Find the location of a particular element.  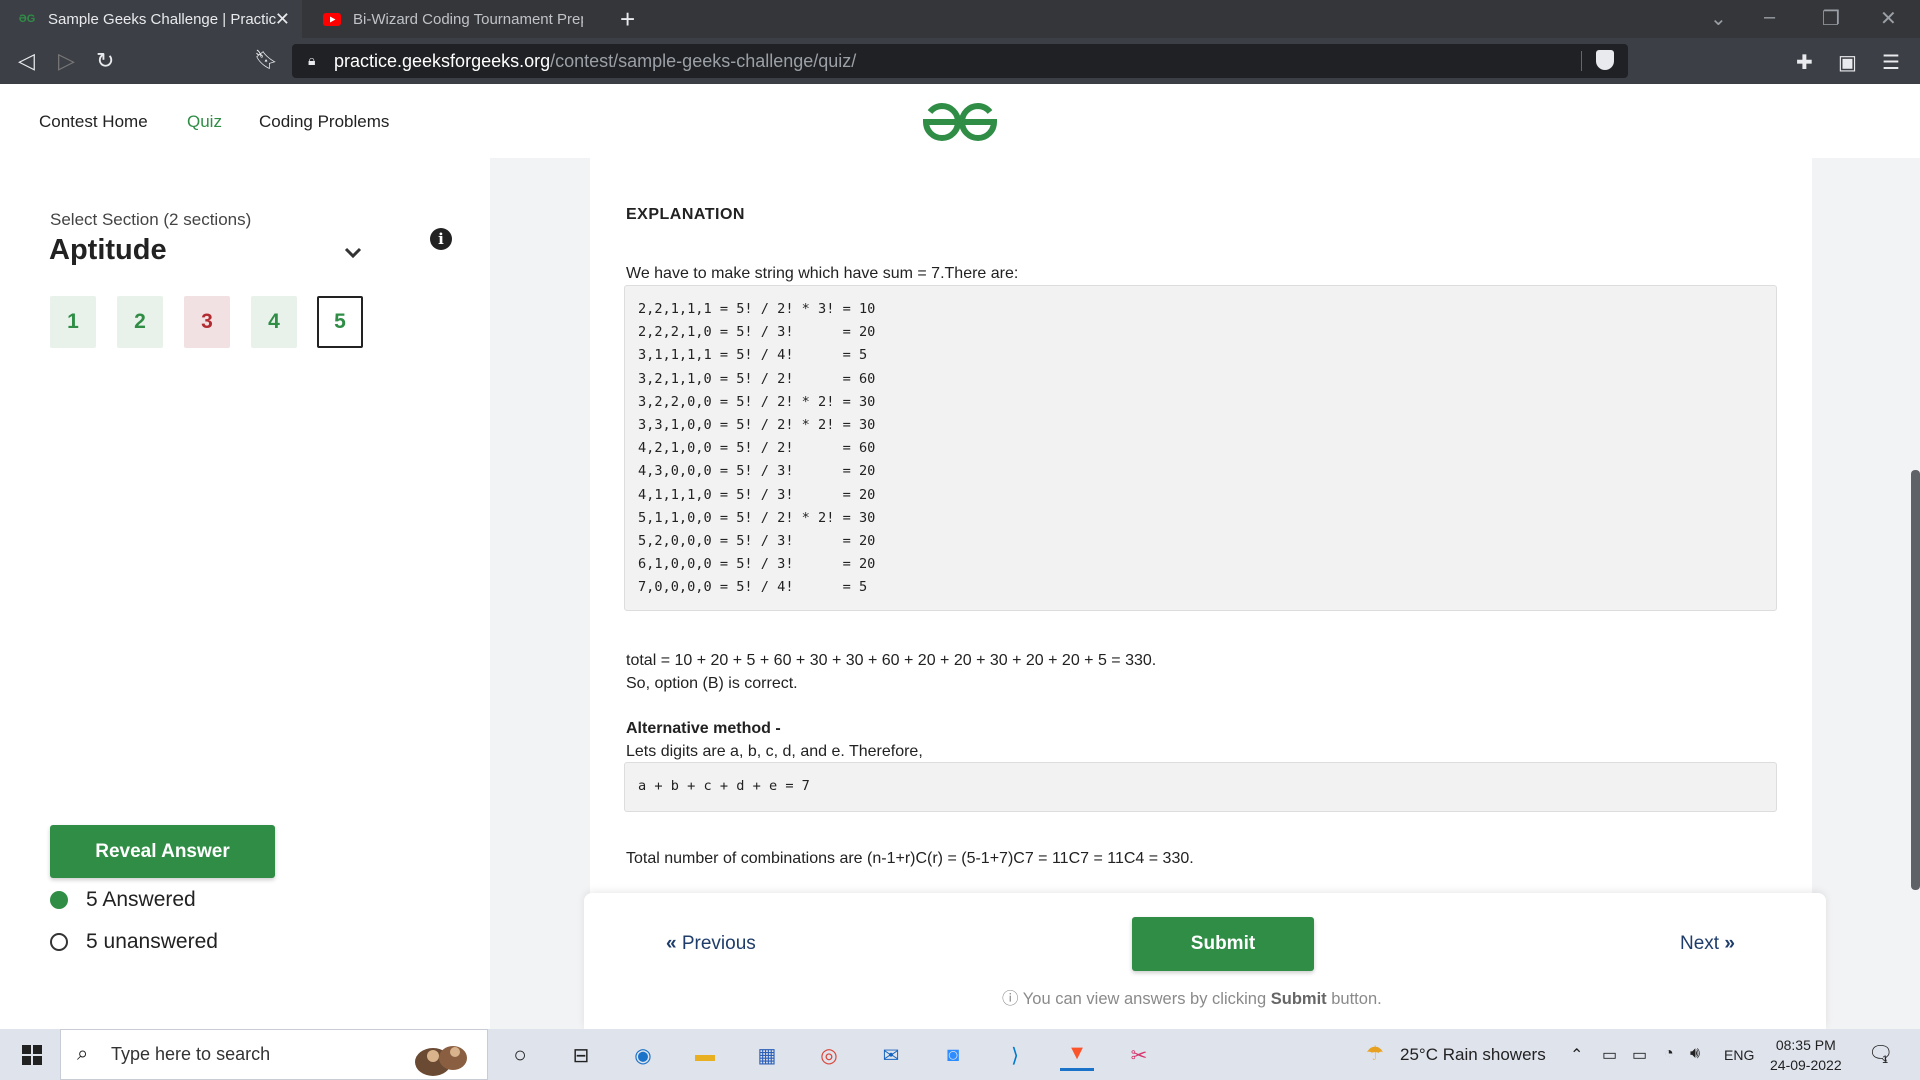

code-line: 4,2,1,0,0 = 5! / 2! = 60 is located at coordinates (757, 448).